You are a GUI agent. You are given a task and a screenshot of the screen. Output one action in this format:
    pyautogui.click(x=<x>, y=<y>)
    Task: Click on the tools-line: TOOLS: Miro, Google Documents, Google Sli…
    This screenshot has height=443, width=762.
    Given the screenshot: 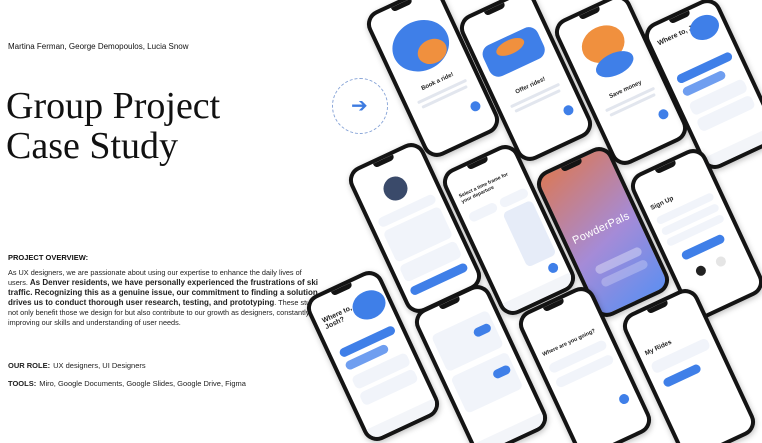 What is the action you would take?
    pyautogui.click(x=127, y=383)
    